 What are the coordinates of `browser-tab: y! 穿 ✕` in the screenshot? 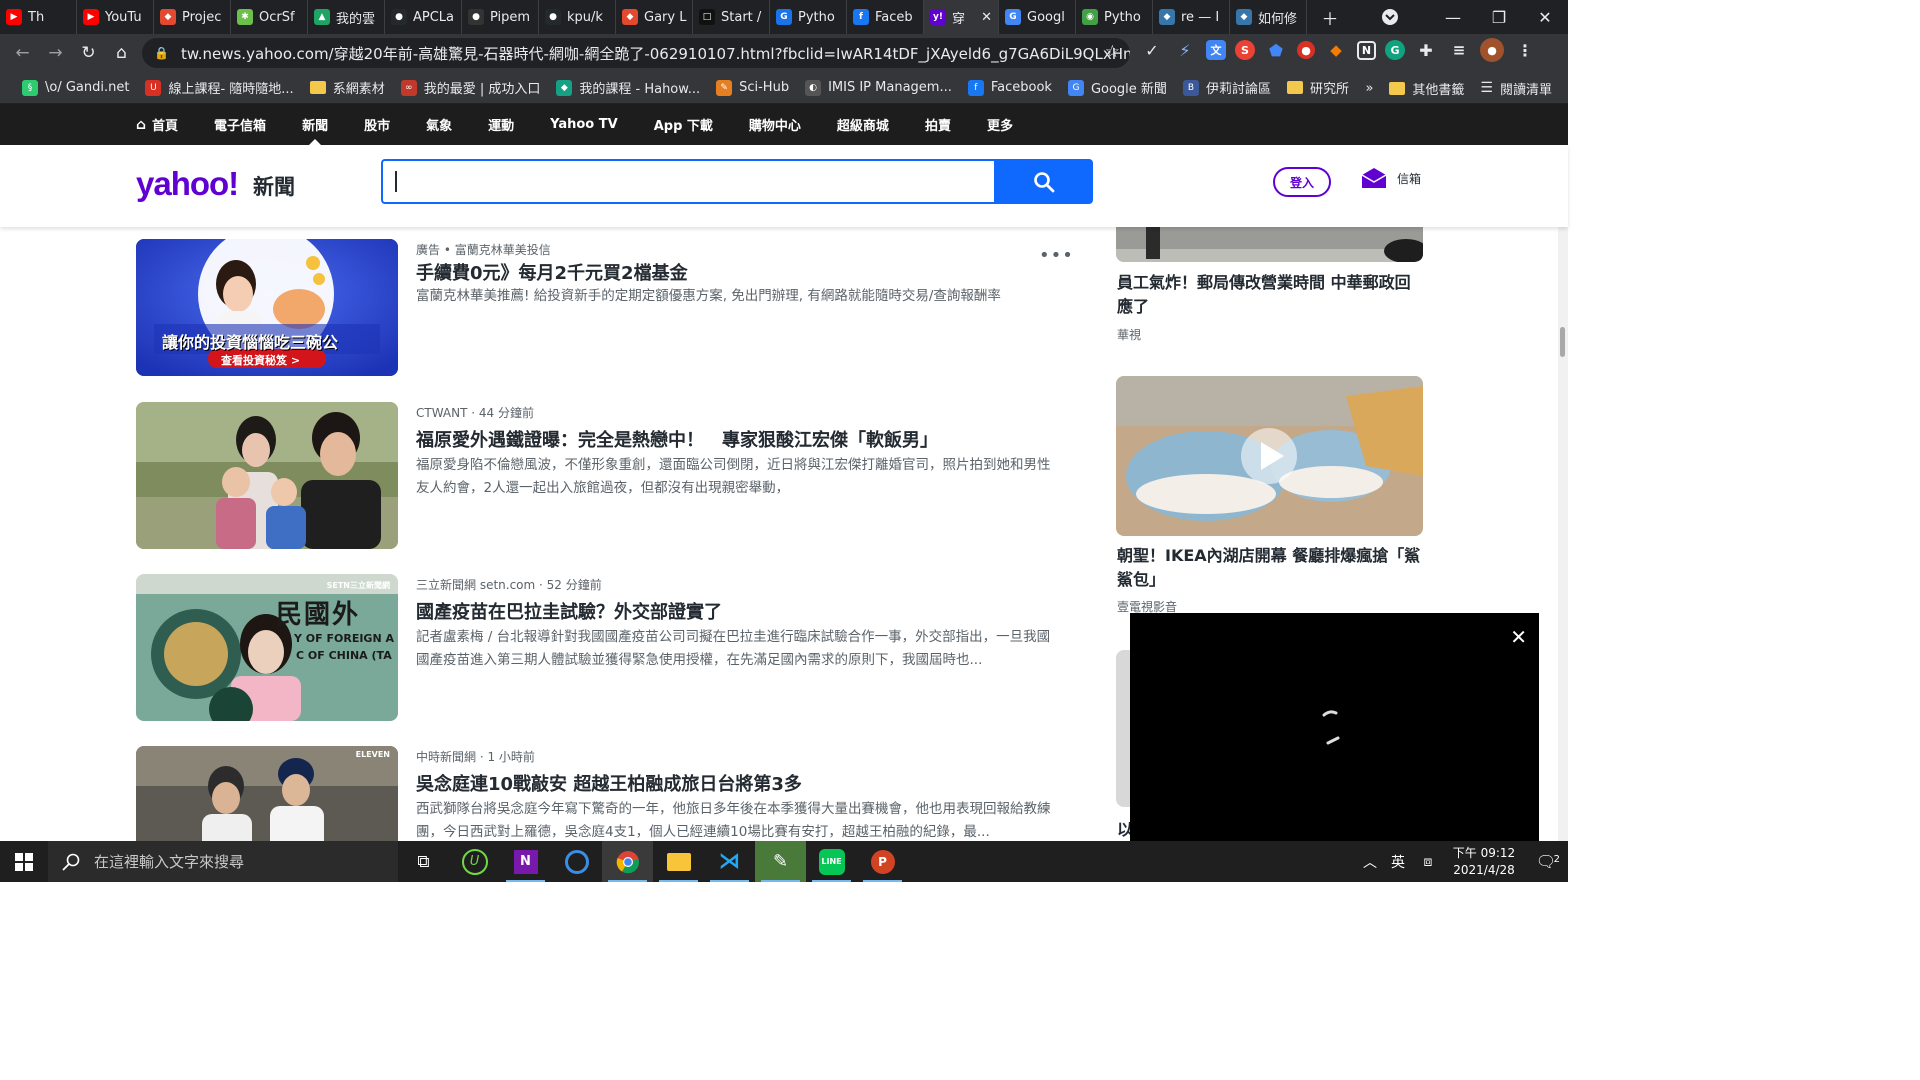 It's located at (961, 17).